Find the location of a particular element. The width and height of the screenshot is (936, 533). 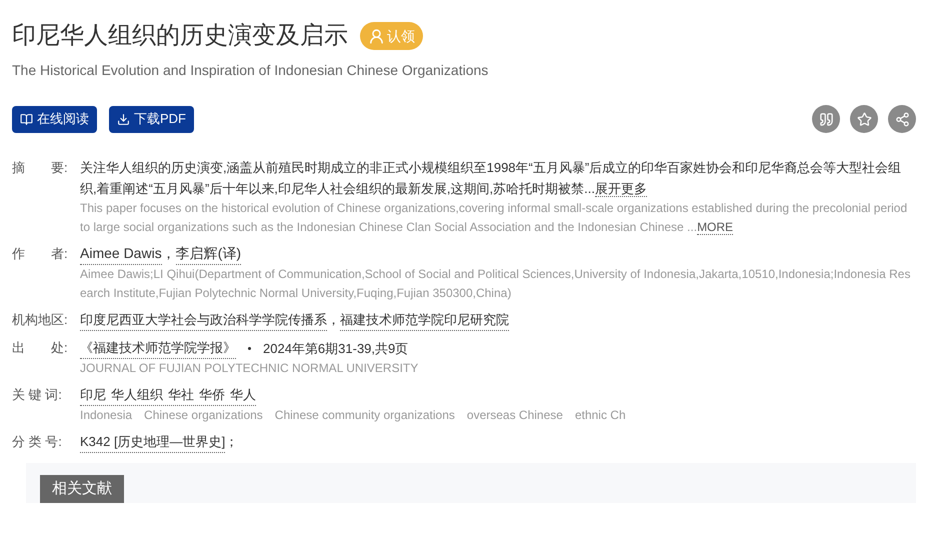

book-icon is located at coordinates (26, 119).